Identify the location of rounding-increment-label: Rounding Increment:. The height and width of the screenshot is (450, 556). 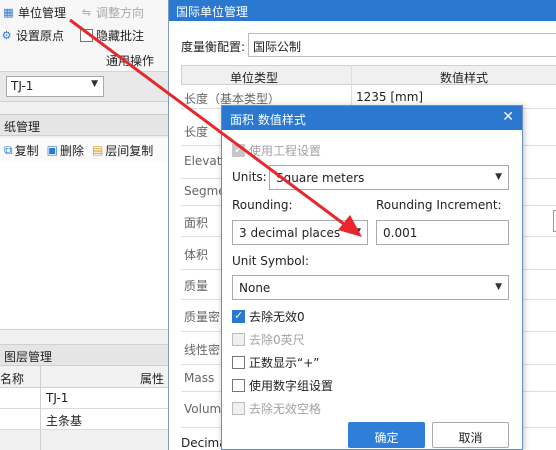
(439, 205).